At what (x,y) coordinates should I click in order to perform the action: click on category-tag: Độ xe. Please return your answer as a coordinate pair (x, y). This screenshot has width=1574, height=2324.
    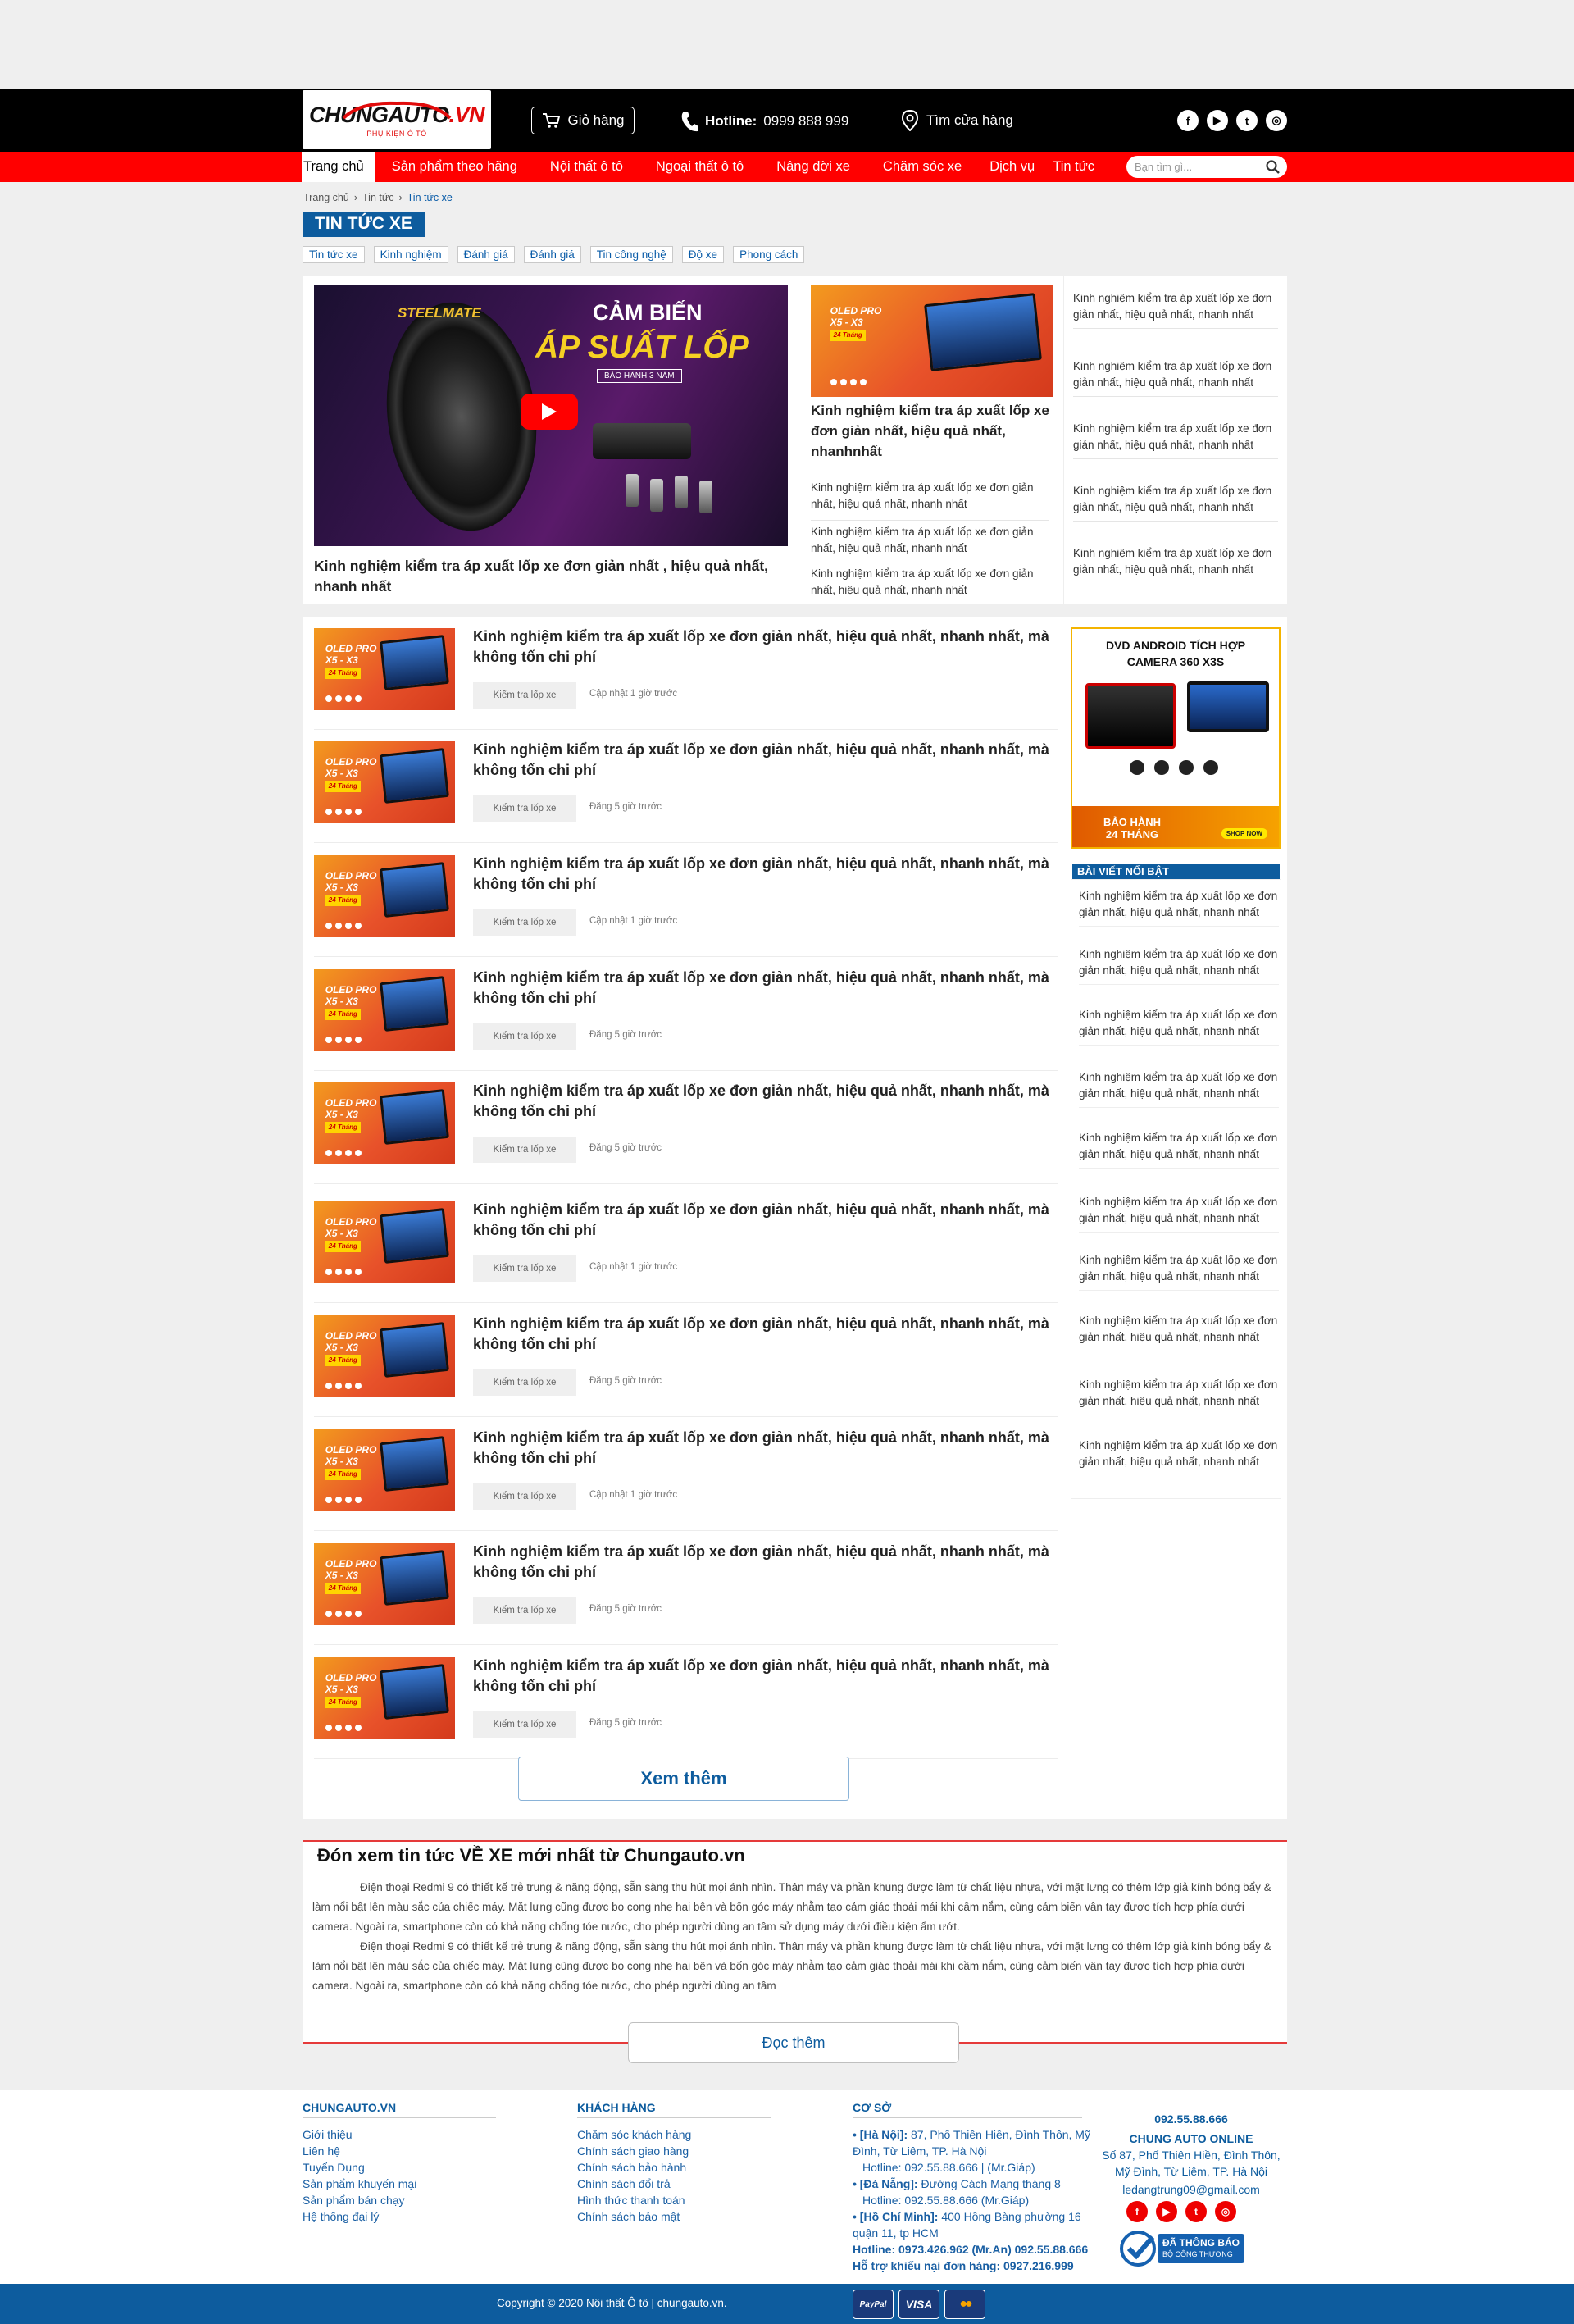
    Looking at the image, I should click on (703, 254).